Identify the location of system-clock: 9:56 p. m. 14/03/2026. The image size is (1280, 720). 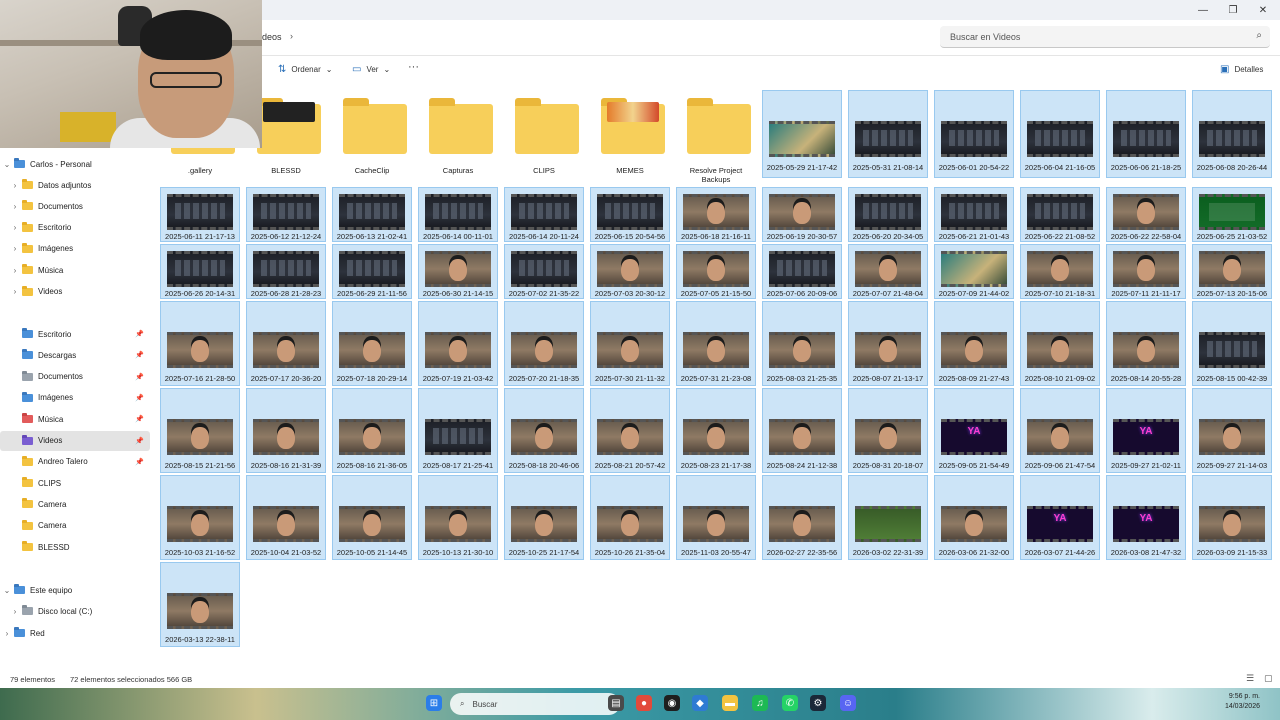
(1230, 702).